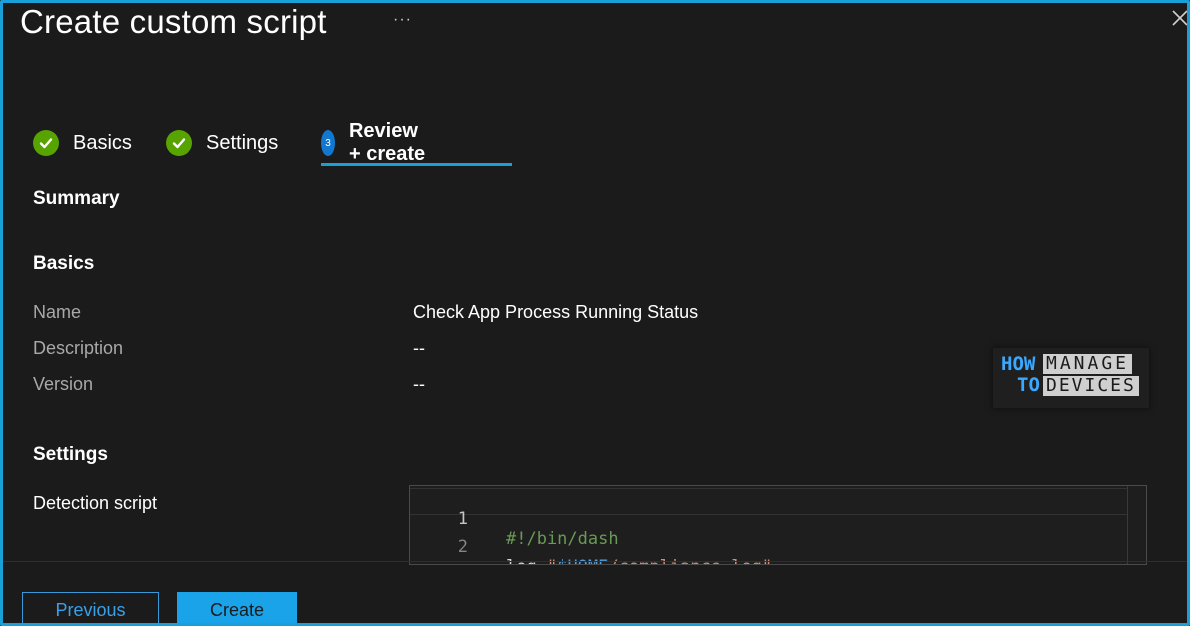 The height and width of the screenshot is (626, 1190). Describe the element at coordinates (90, 607) in the screenshot. I see `previous-button: Previous` at that location.